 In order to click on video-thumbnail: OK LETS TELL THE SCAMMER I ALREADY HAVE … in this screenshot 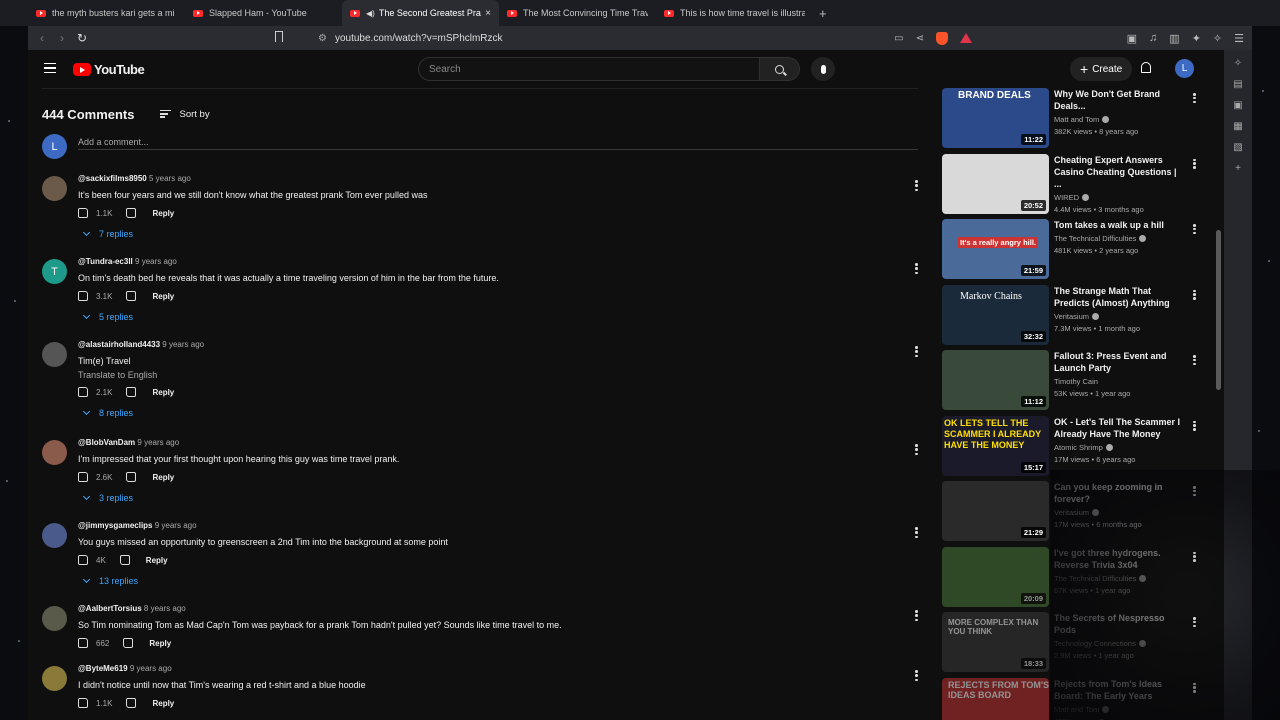, I will do `click(995, 445)`.